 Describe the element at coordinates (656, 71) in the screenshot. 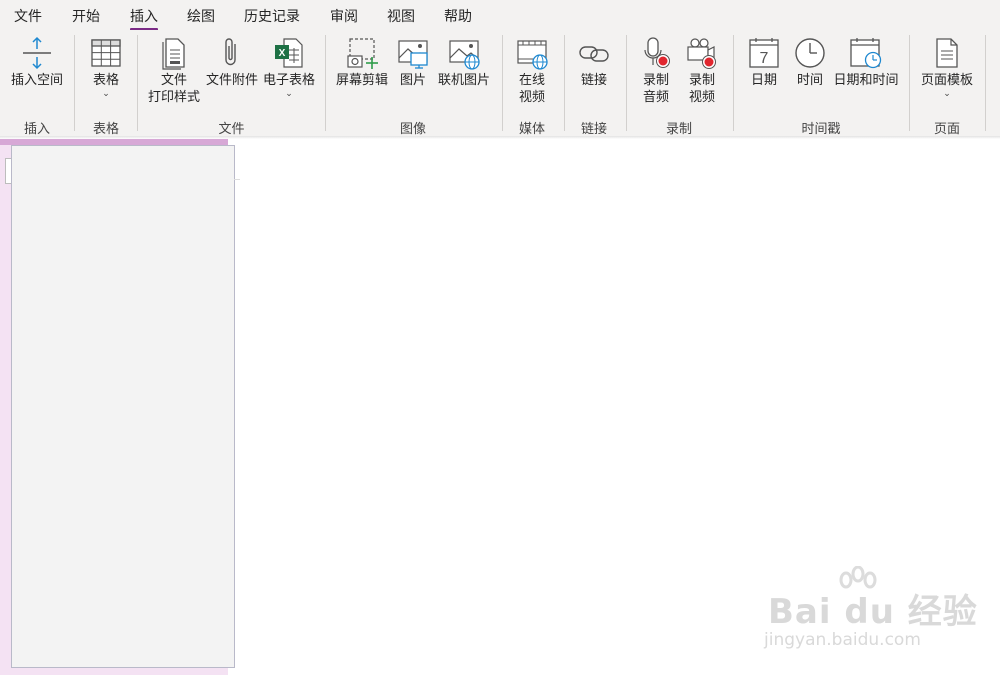

I see `record-audio-button: 录制 音频` at that location.